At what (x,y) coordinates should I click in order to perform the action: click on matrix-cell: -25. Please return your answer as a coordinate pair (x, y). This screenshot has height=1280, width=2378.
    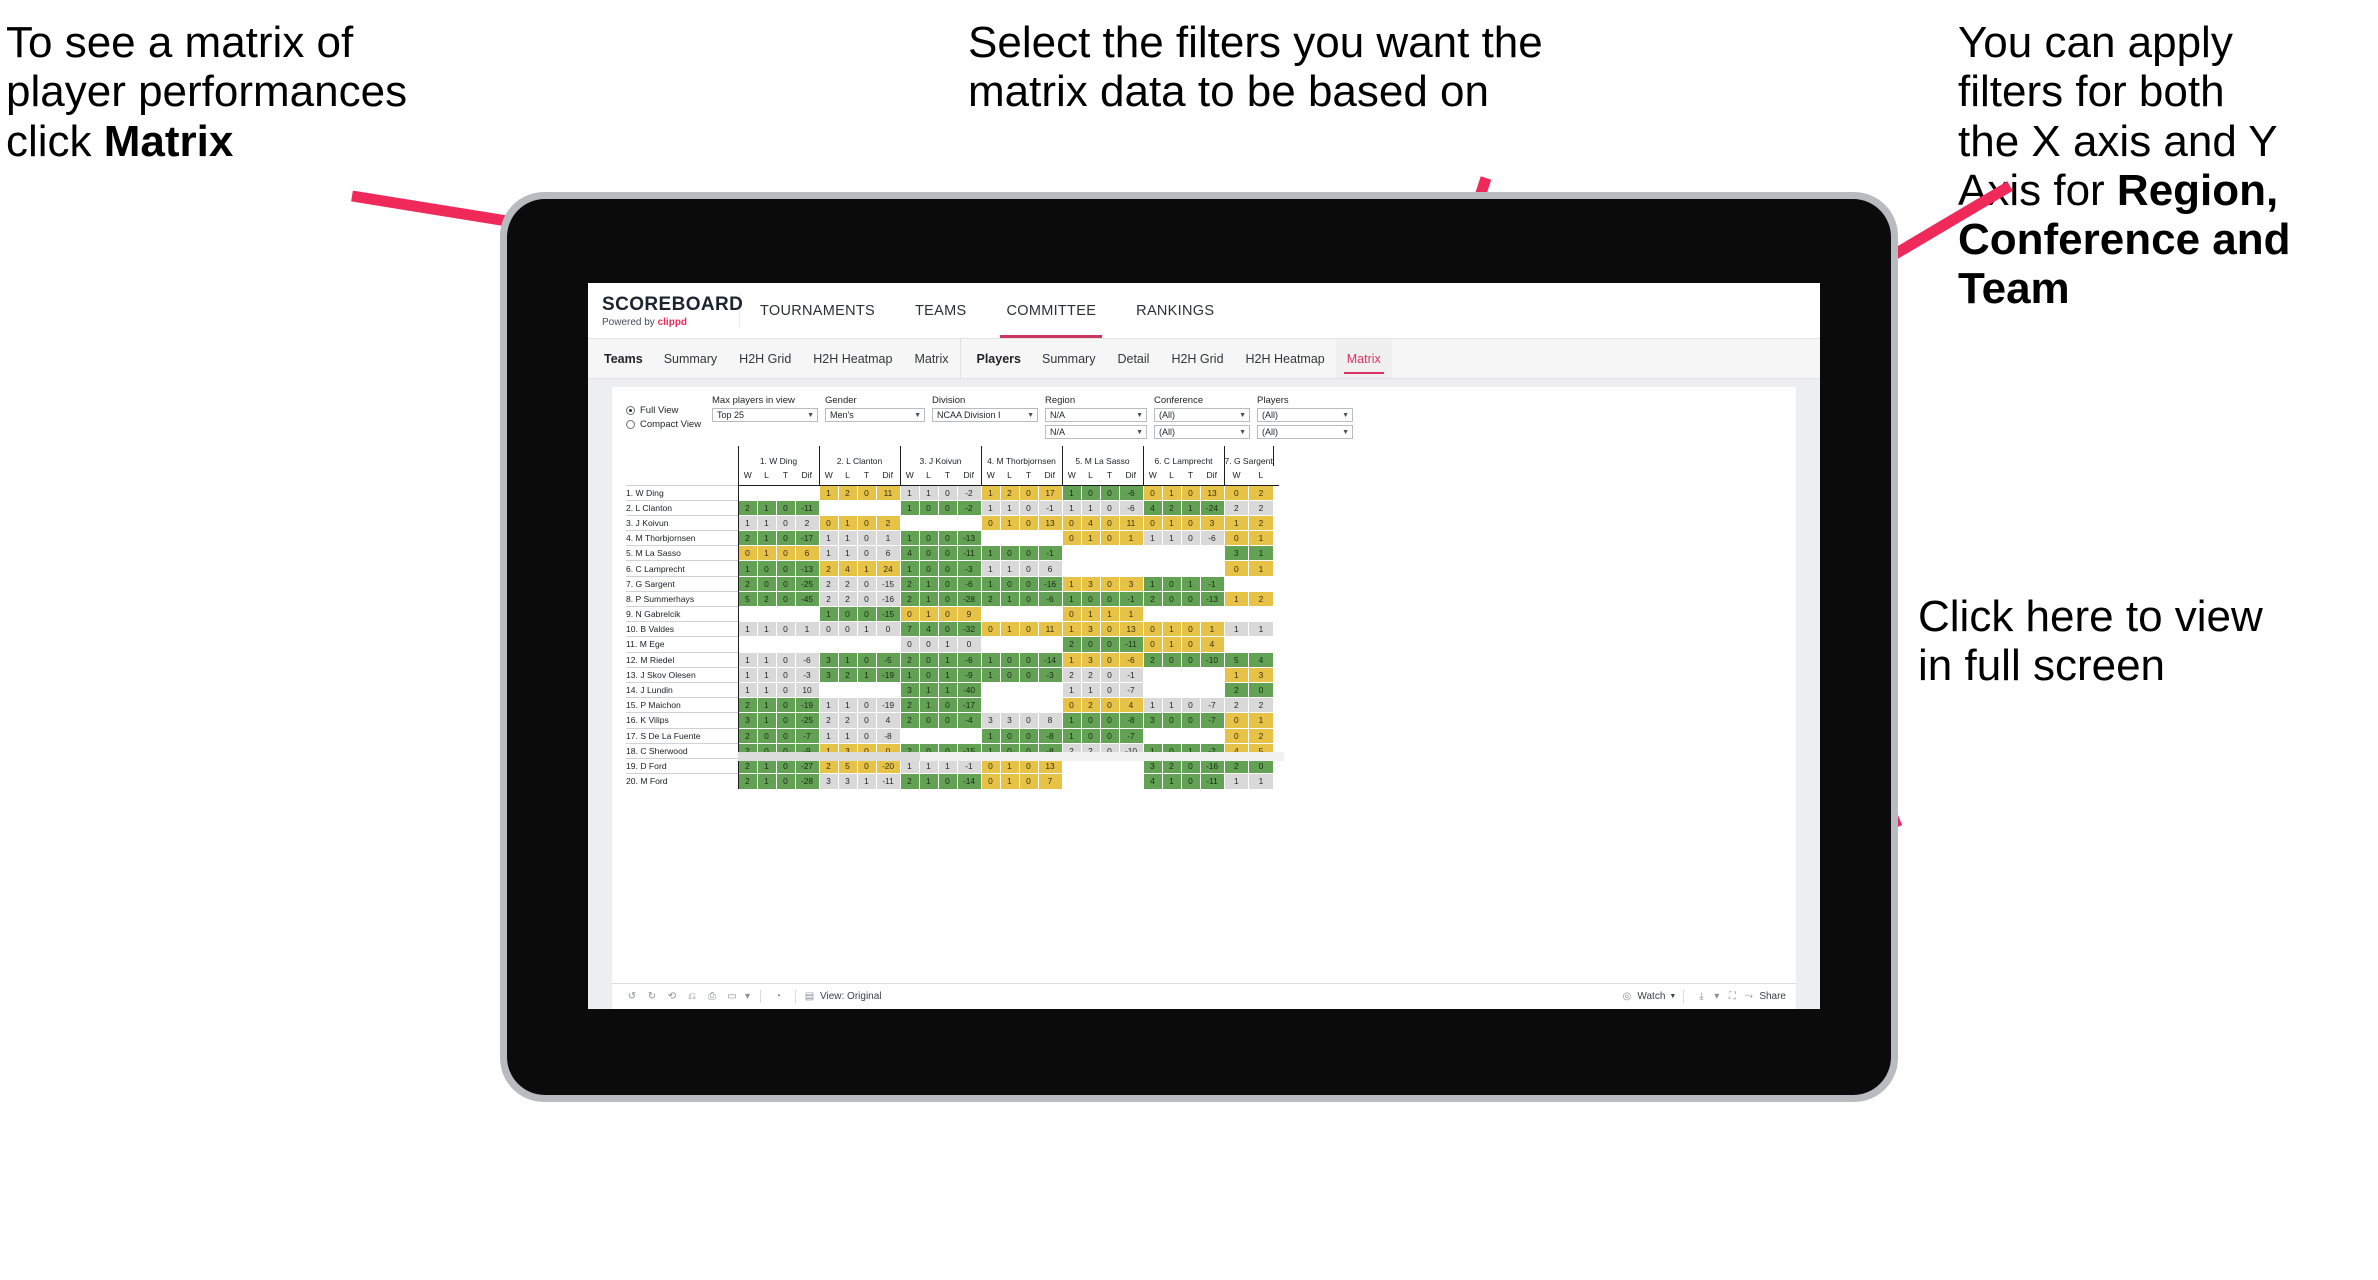
    Looking at the image, I should click on (807, 583).